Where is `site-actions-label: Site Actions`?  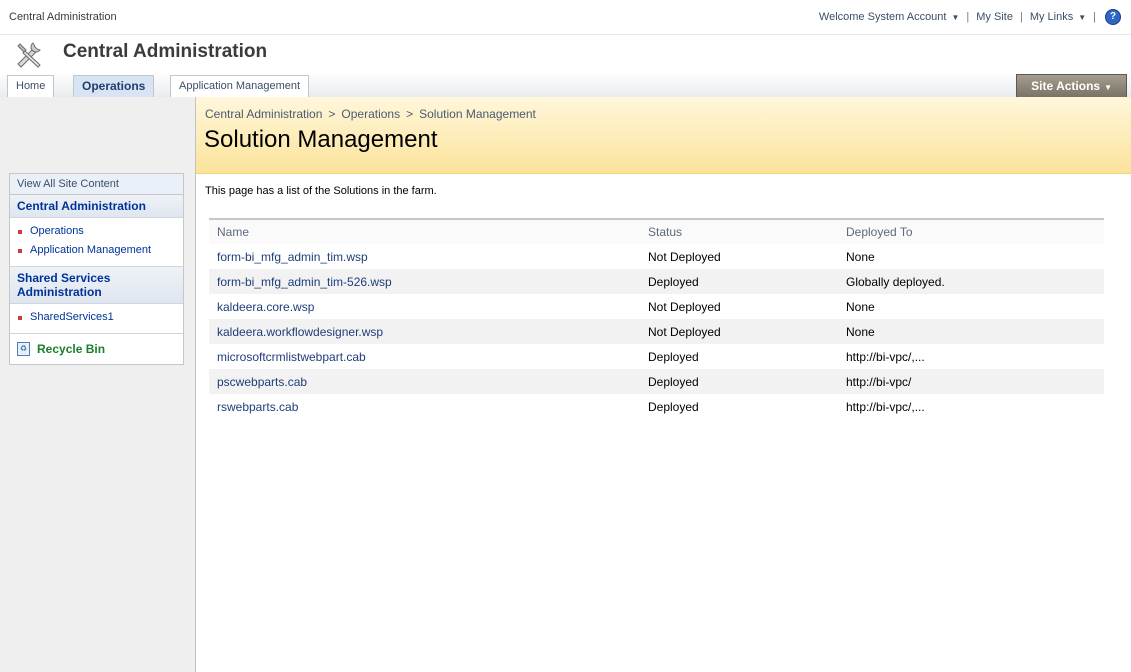 site-actions-label: Site Actions is located at coordinates (1066, 86).